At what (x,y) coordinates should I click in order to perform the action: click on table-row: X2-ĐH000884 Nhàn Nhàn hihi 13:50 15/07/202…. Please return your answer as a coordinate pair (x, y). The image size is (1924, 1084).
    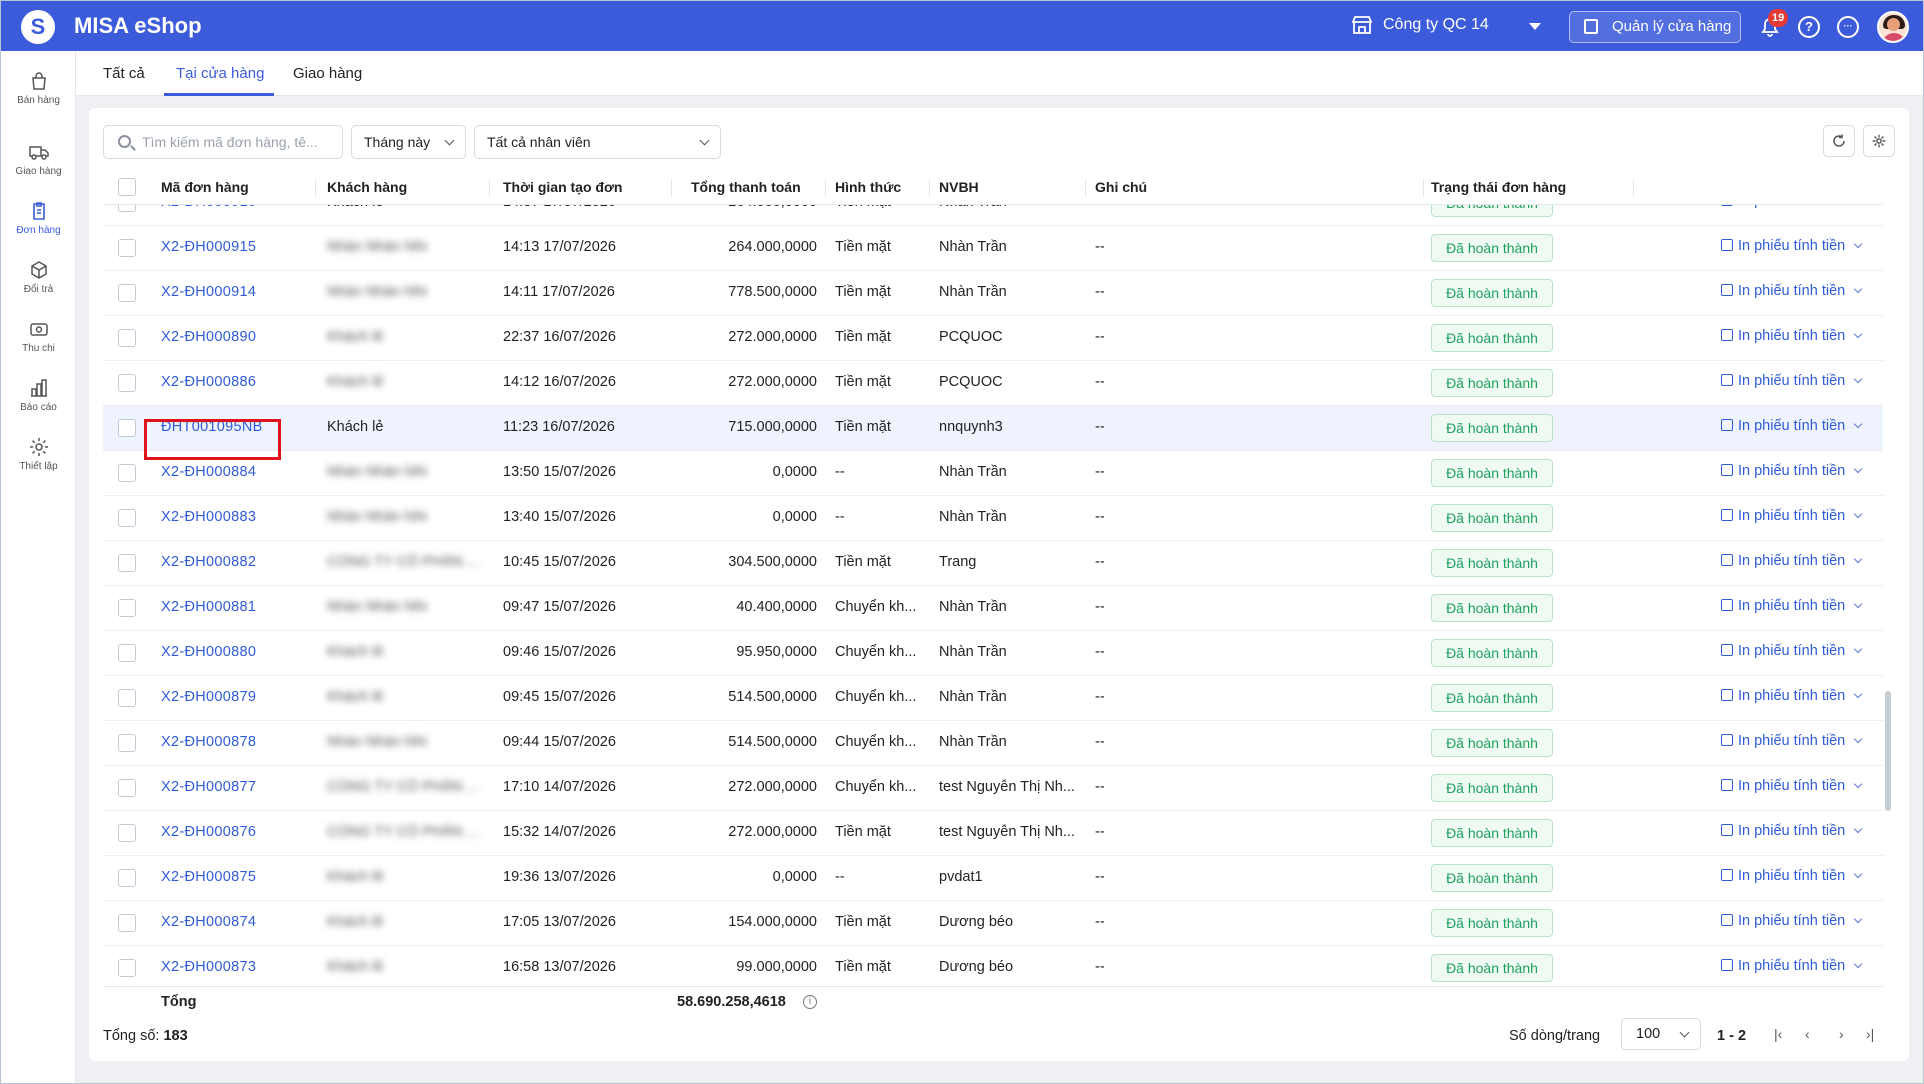
    Looking at the image, I should click on (993, 473).